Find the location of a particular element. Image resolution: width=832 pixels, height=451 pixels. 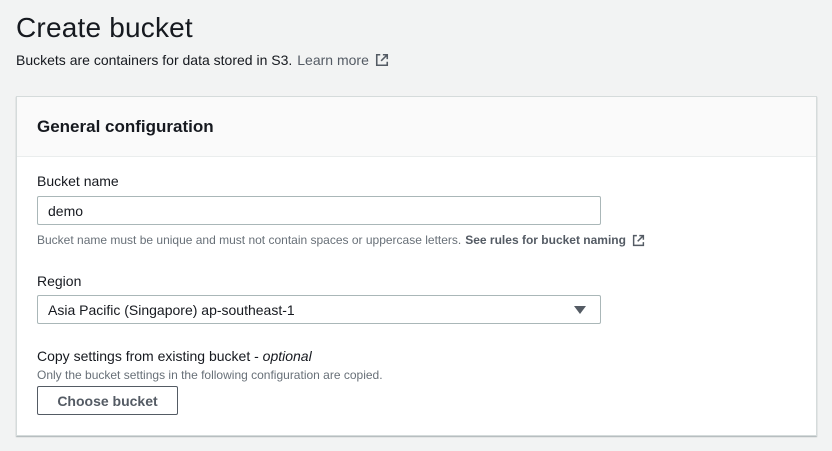

learn-more-link: Learn more is located at coordinates (343, 60).